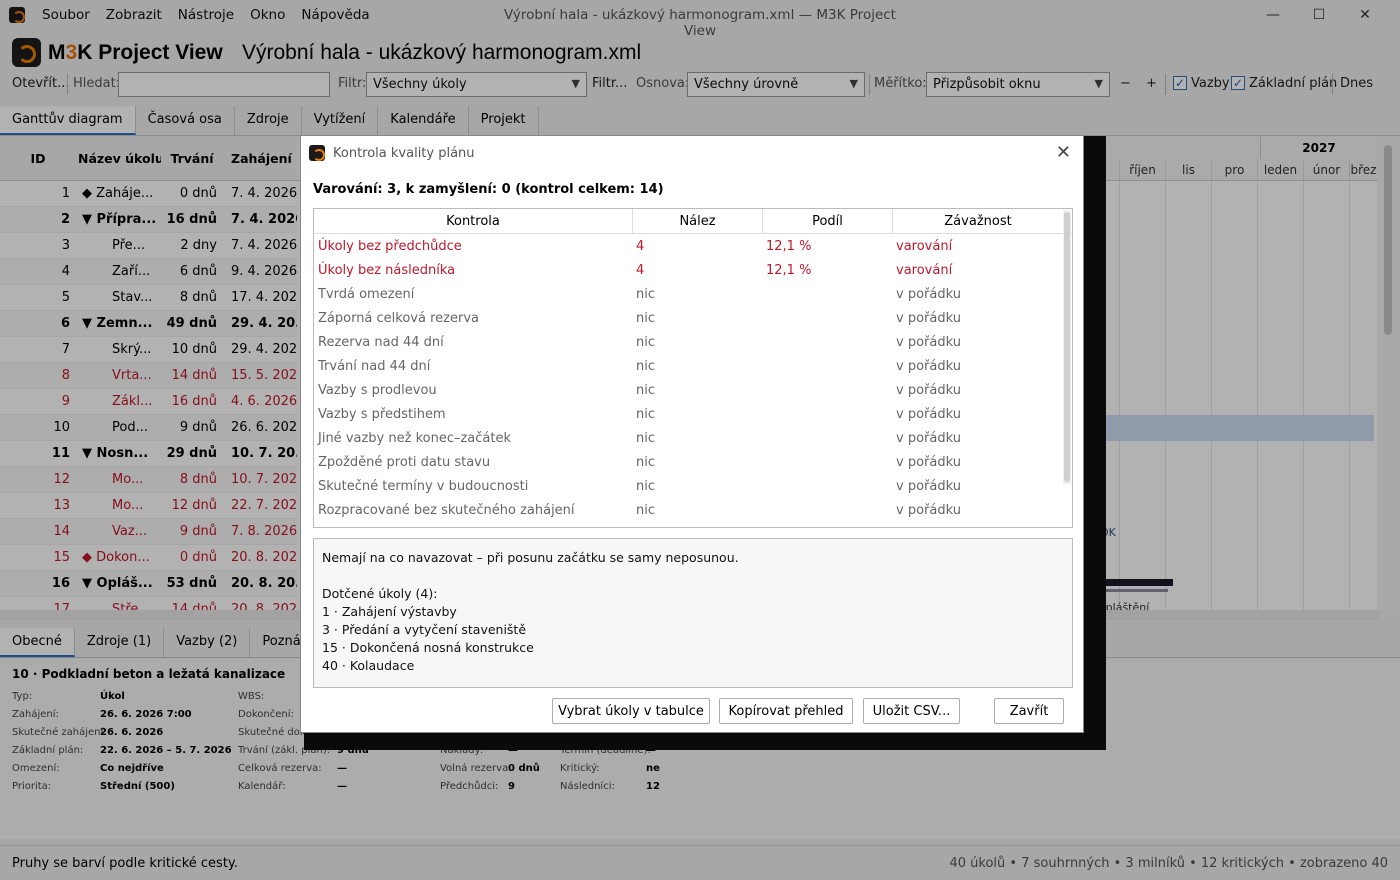 Image resolution: width=1400 pixels, height=880 pixels. What do you see at coordinates (423, 486) in the screenshot?
I see `check-name: Skutečné termíny v budoucnosti` at bounding box center [423, 486].